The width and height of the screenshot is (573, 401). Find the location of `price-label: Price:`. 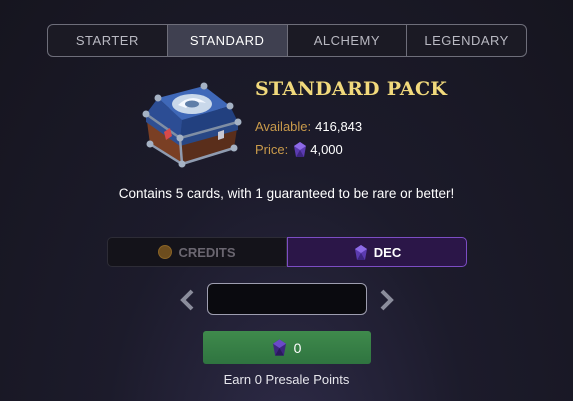

price-label: Price: is located at coordinates (272, 149).